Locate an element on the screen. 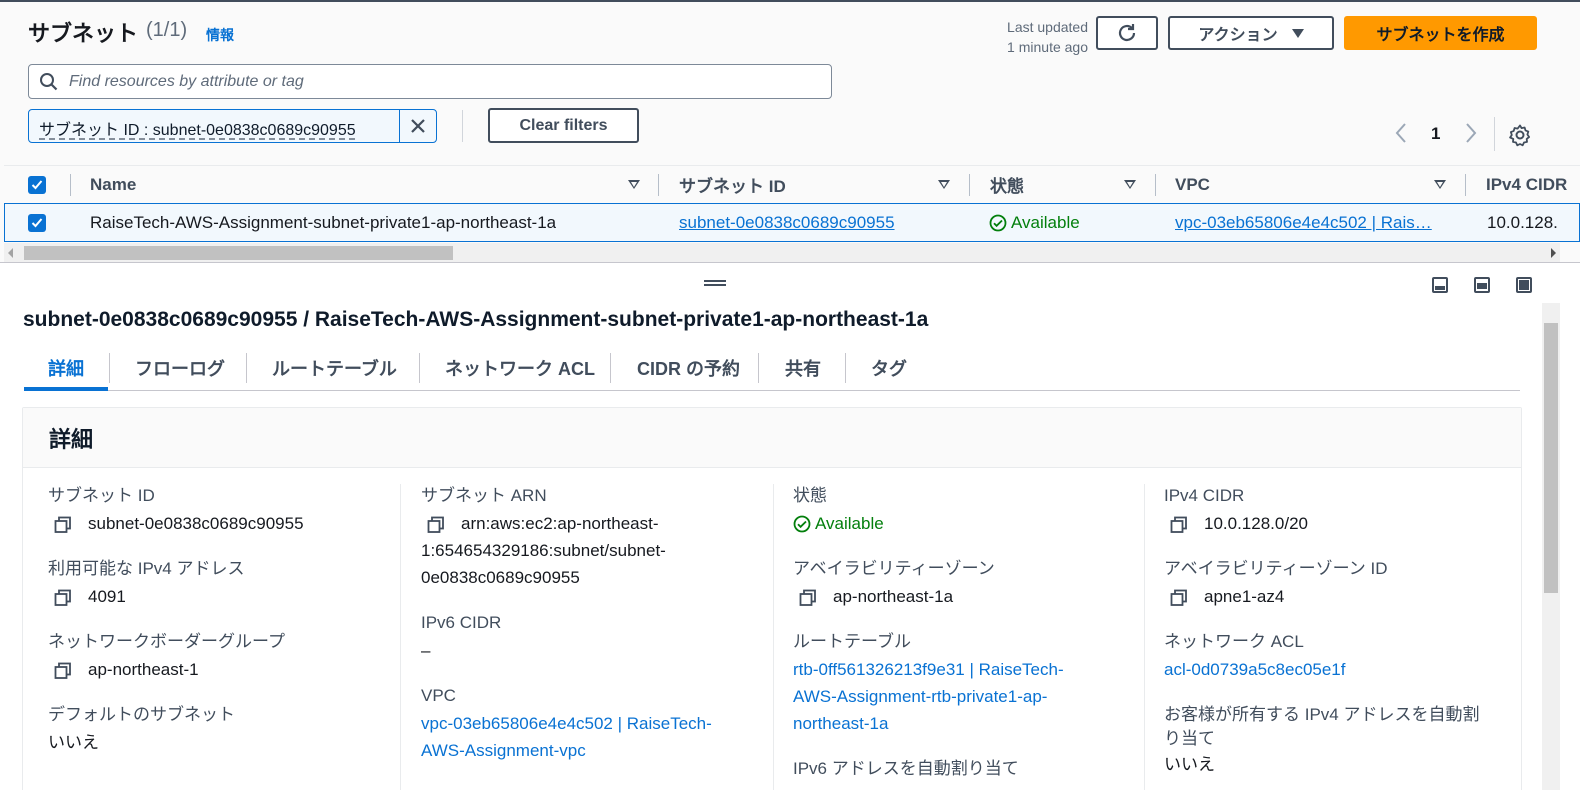  availability-zone-id-text: apne1-az4 is located at coordinates (1244, 596).